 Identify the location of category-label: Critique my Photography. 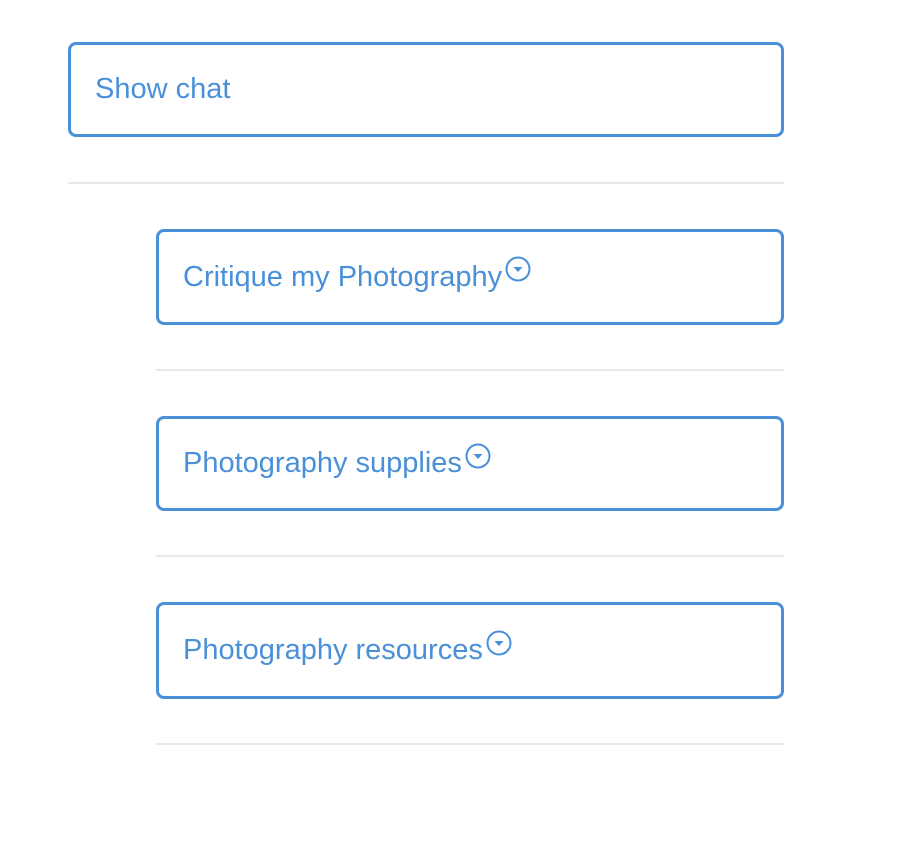
(343, 276).